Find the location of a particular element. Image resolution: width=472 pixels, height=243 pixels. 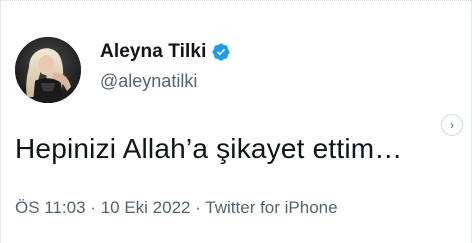

username-handle: @aleynatilki is located at coordinates (148, 81).